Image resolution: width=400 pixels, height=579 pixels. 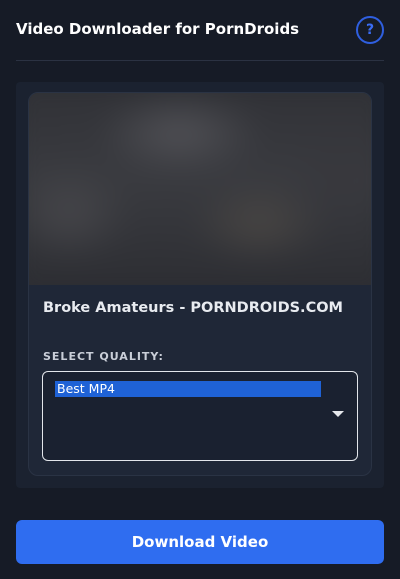 What do you see at coordinates (188, 389) in the screenshot?
I see `quality-option-selected: Best MP4` at bounding box center [188, 389].